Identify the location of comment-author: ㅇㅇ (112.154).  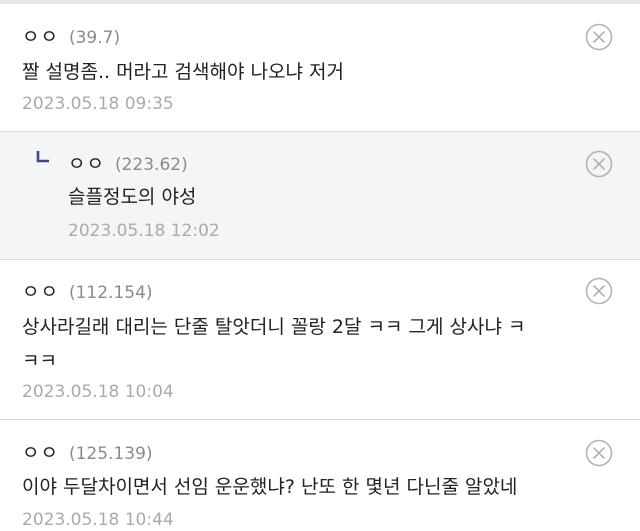
(87, 290).